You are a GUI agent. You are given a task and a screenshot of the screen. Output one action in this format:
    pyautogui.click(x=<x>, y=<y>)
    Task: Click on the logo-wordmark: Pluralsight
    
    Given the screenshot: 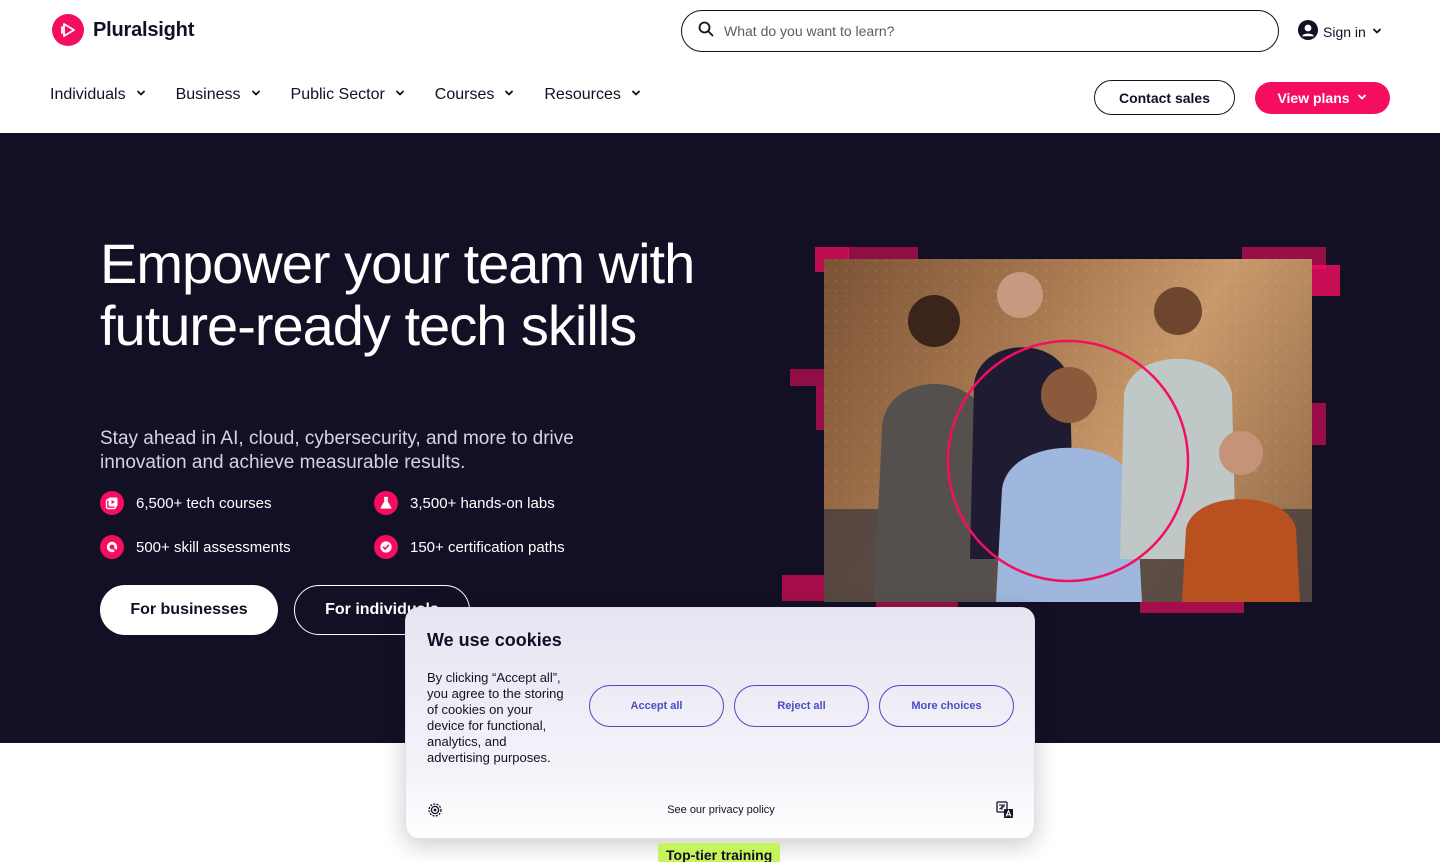 What is the action you would take?
    pyautogui.click(x=144, y=29)
    